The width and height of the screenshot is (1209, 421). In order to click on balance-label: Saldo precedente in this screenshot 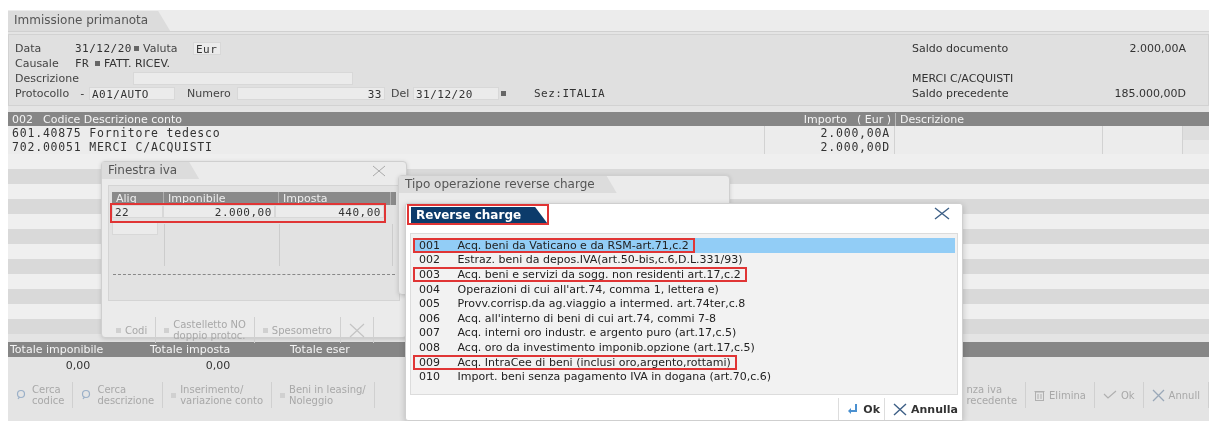, I will do `click(960, 93)`.